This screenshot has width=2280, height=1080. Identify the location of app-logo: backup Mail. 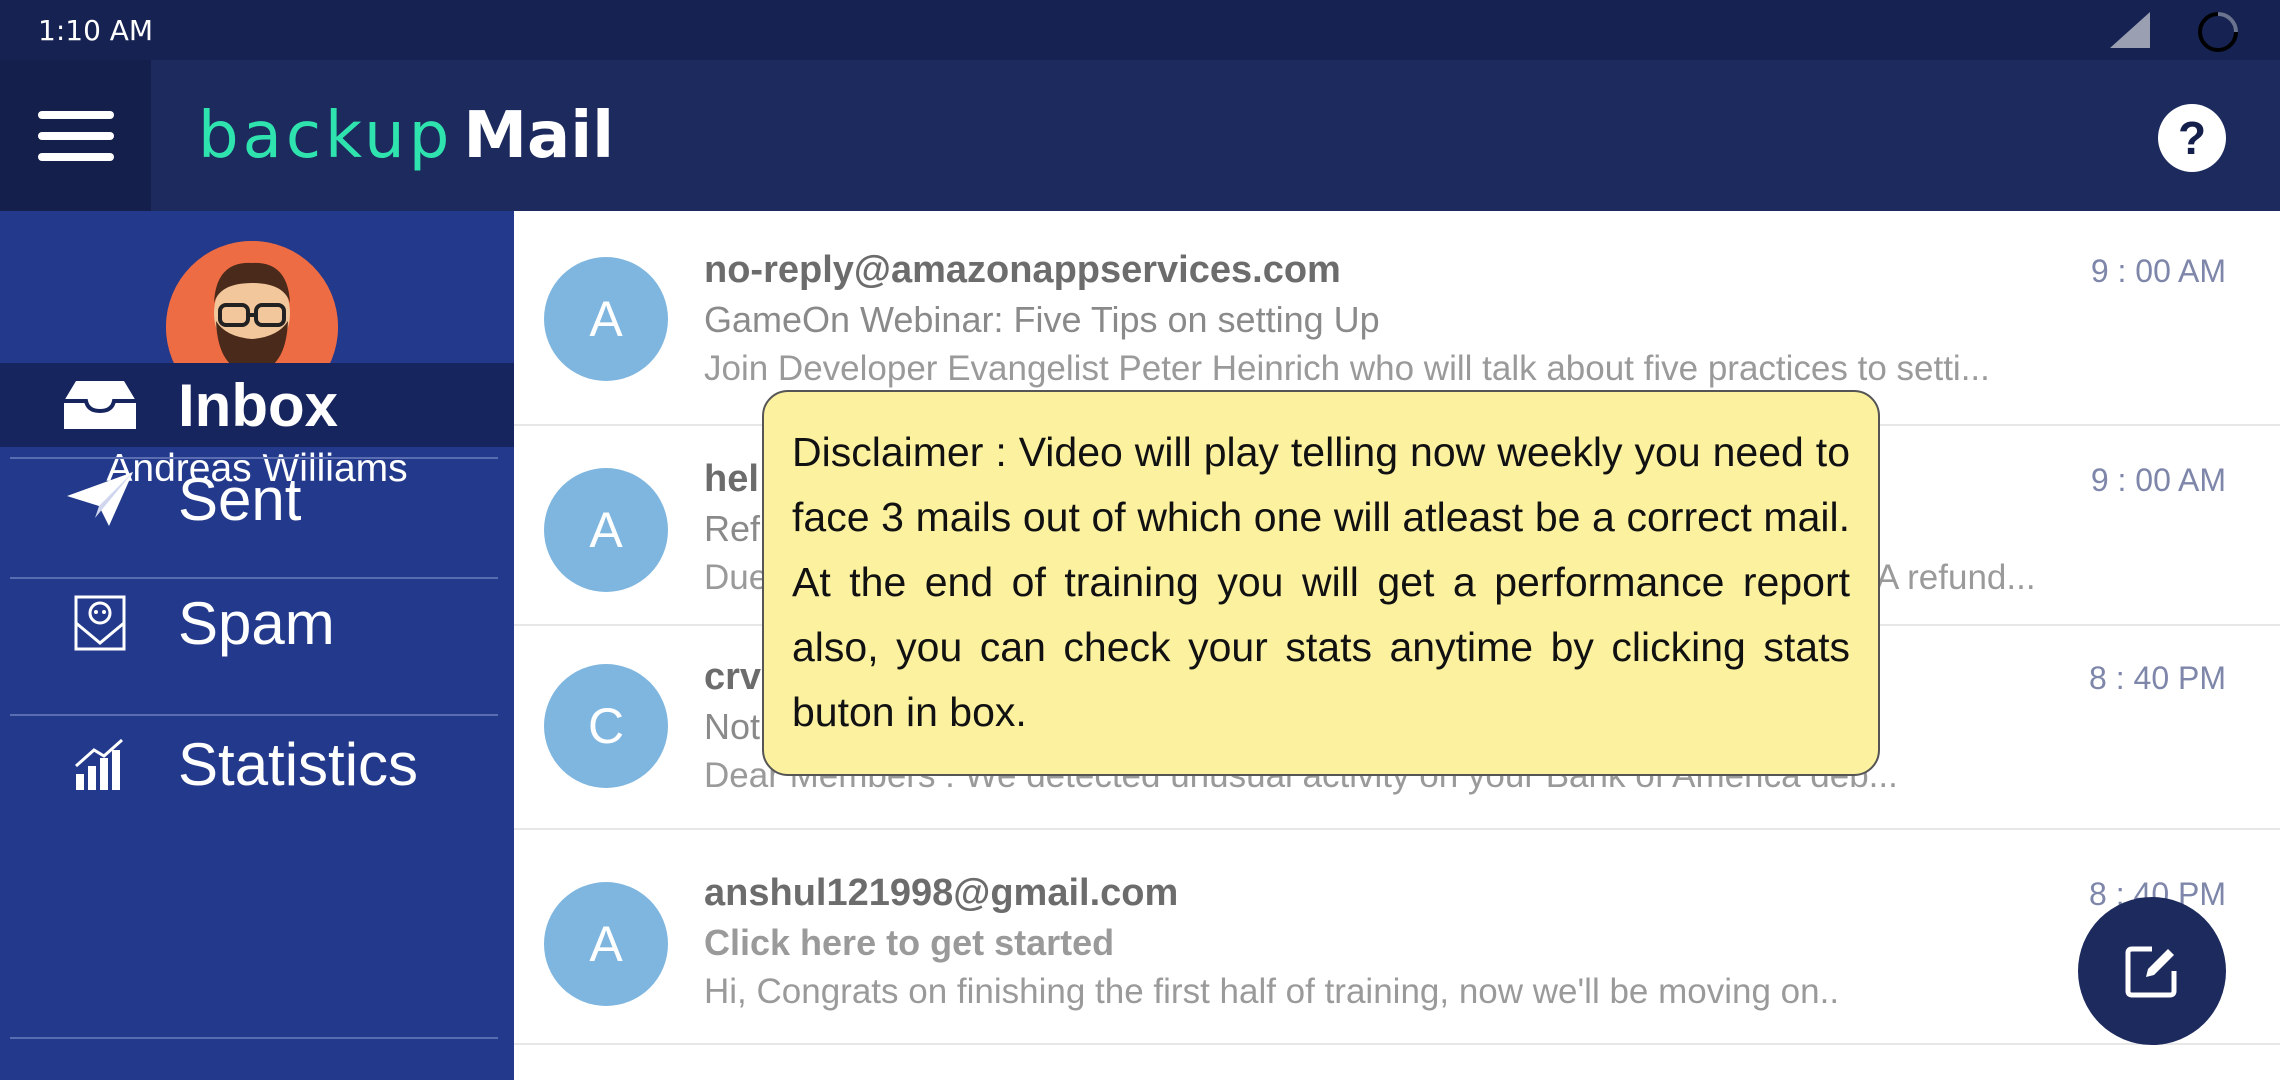
(406, 136).